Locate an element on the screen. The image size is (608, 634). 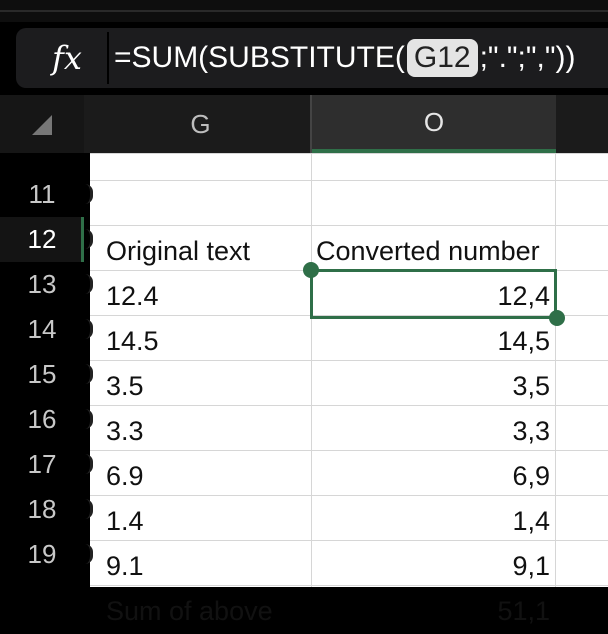
row-header-15: 15 is located at coordinates (42, 374).